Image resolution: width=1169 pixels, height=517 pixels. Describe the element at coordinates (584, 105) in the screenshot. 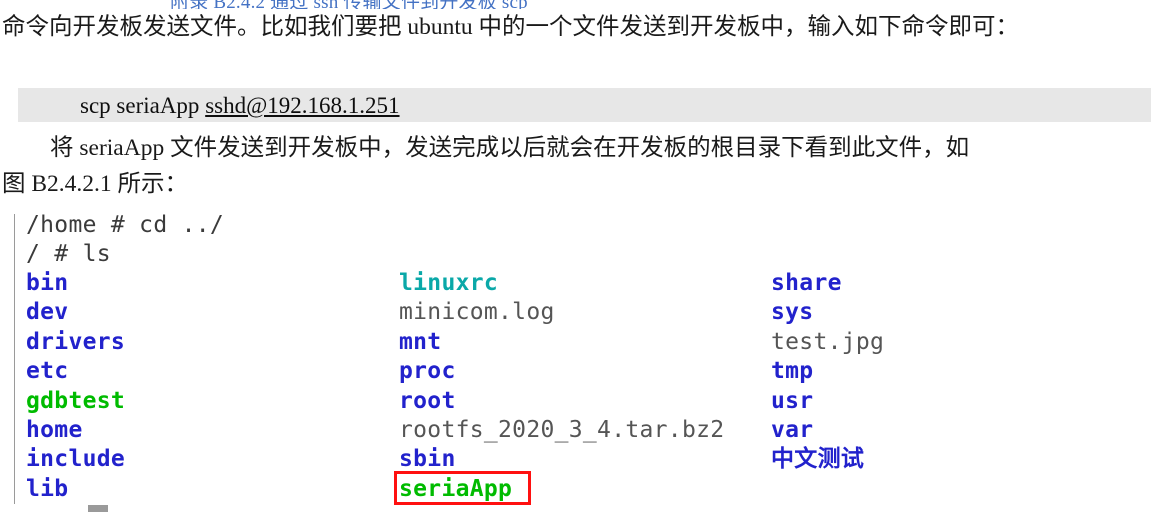

I see `command-code-box: scp seriaApp sshd@192.168.1.251` at that location.